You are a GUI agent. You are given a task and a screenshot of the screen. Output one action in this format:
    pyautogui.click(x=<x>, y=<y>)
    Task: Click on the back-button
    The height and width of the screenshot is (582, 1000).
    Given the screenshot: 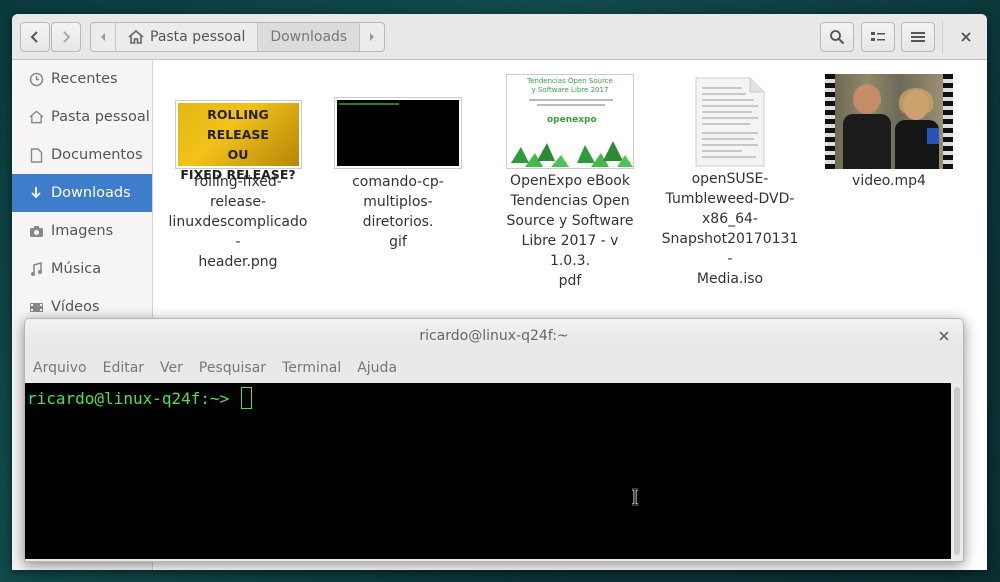 What is the action you would take?
    pyautogui.click(x=35, y=37)
    